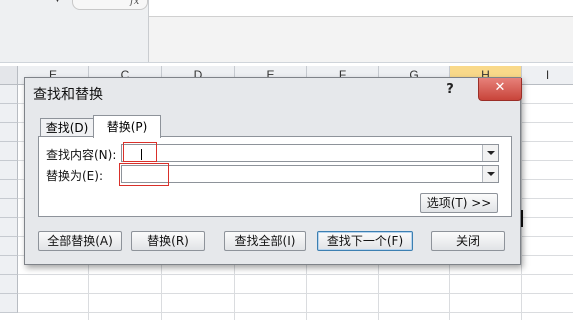  Describe the element at coordinates (365, 241) in the screenshot. I see `find-next-button: 查找下一个(F)` at that location.